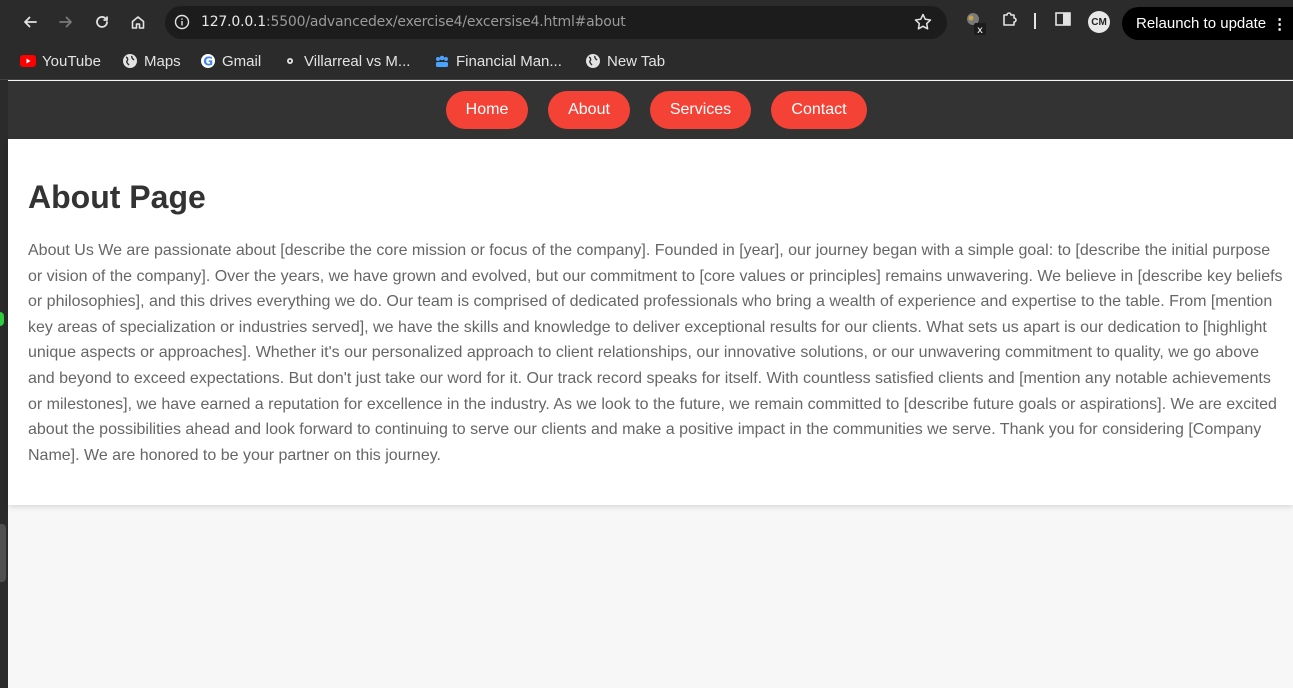 The image size is (1293, 688). I want to click on forward-button, so click(66, 22).